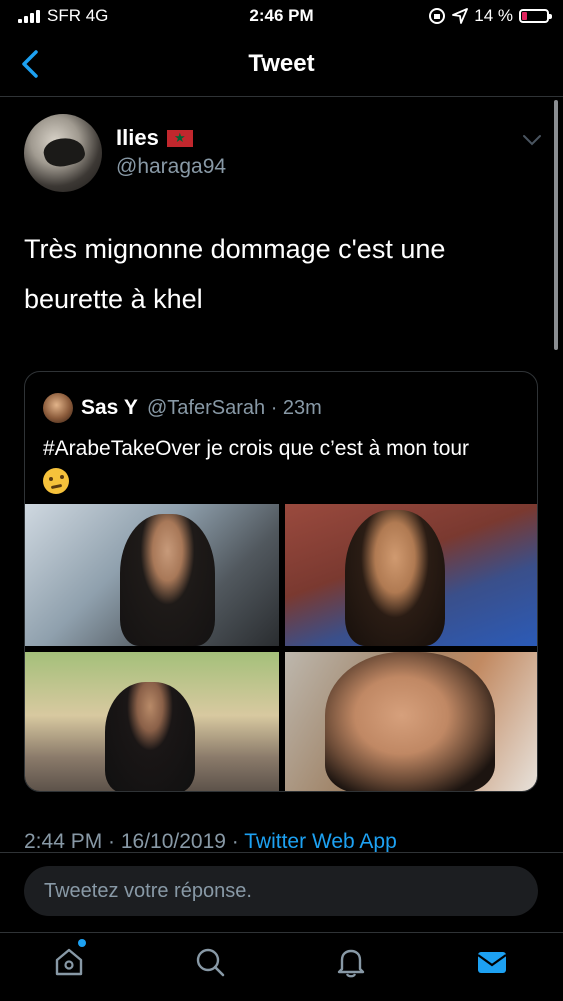 The height and width of the screenshot is (1001, 563). I want to click on quoted-author-handle-time: @TaferSarah · 23m, so click(234, 408).